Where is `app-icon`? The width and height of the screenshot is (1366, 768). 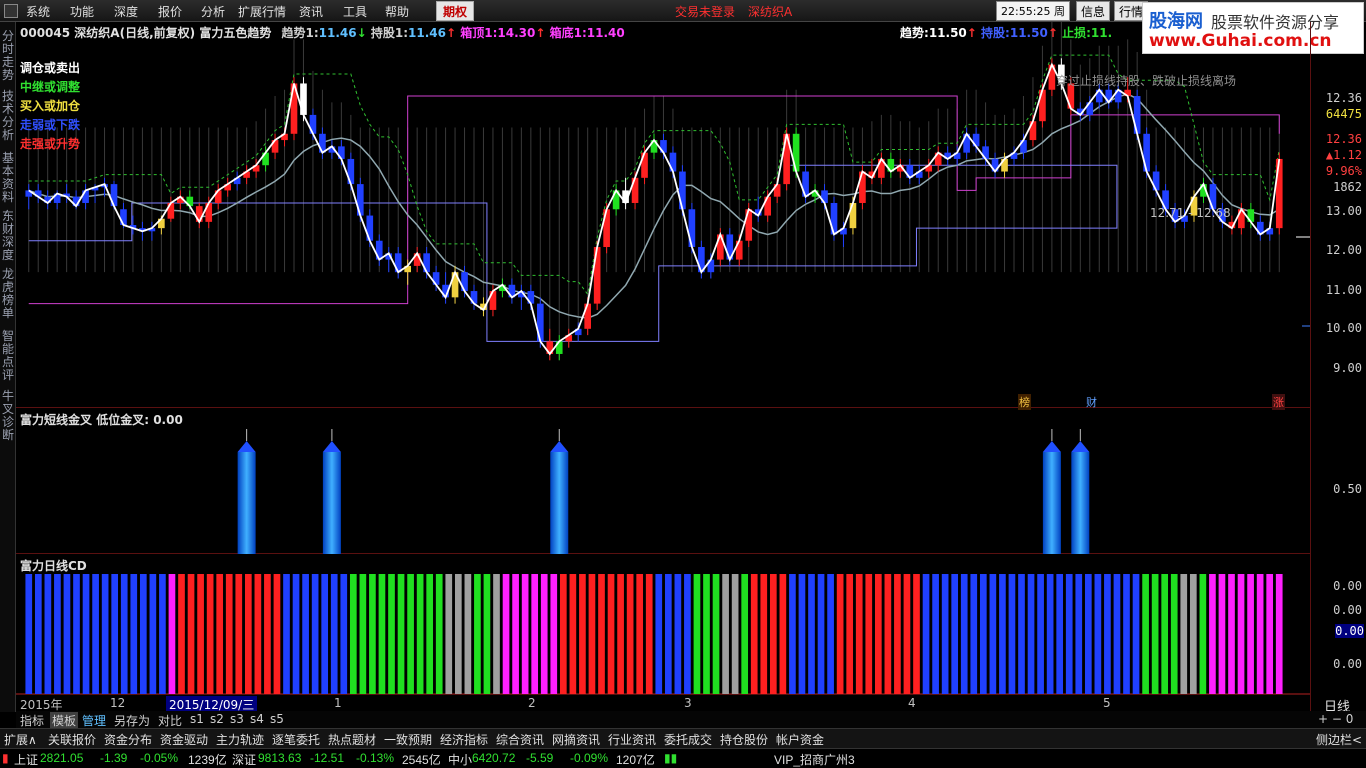 app-icon is located at coordinates (11, 11).